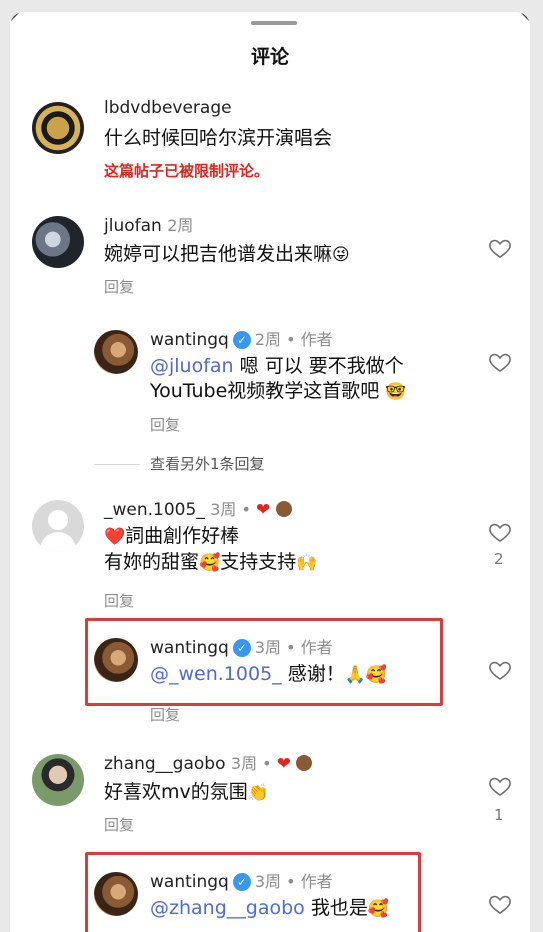 This screenshot has height=932, width=543. What do you see at coordinates (187, 171) in the screenshot?
I see `restricted-notice: 这篇帖子已被限制评论。` at bounding box center [187, 171].